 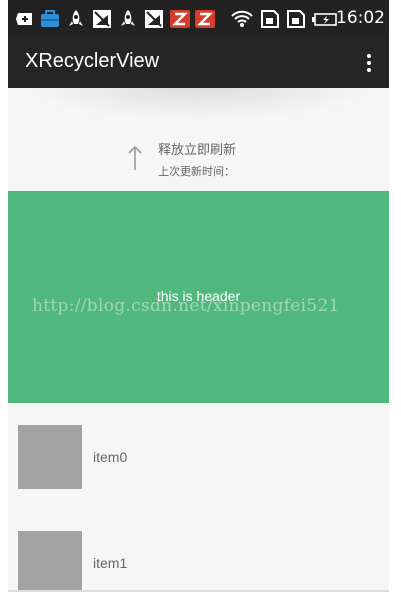 I want to click on watermark: http://blog.csdn.net/xinpengfei521, so click(x=186, y=306).